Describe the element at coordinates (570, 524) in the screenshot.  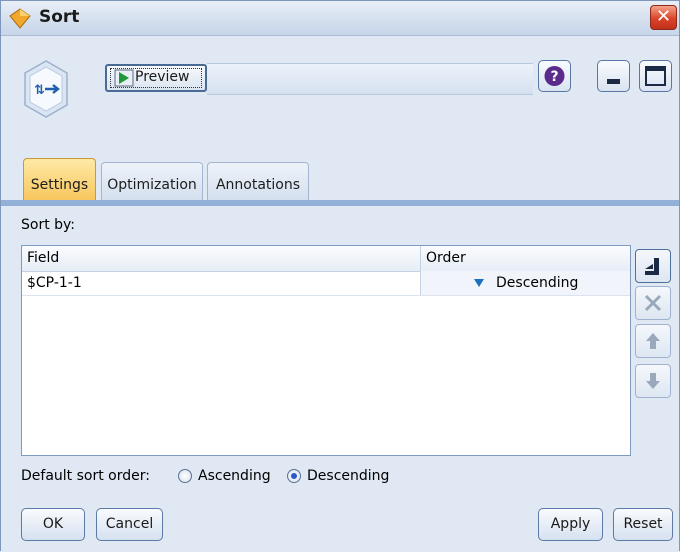
I see `apply-button: Apply` at that location.